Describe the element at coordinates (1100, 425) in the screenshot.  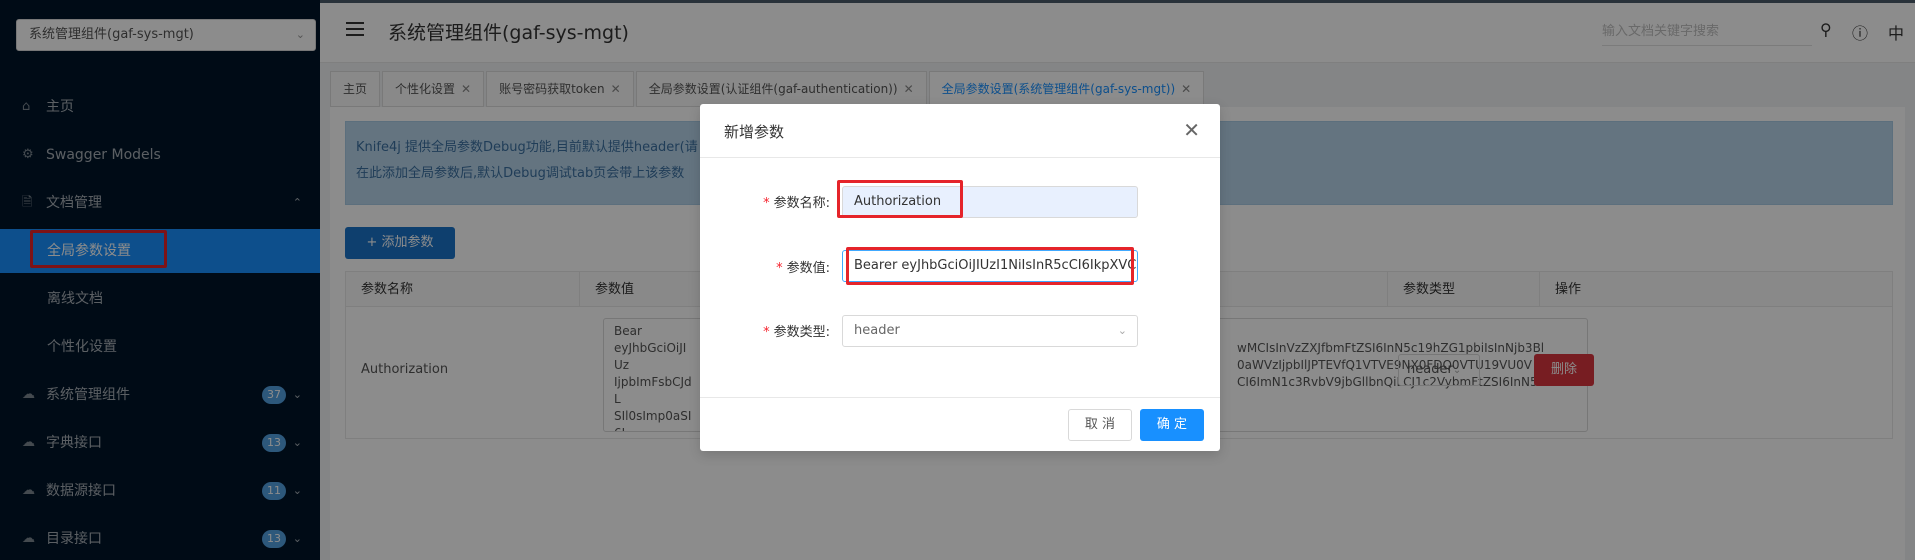
I see `cancel-button: 取 消` at that location.